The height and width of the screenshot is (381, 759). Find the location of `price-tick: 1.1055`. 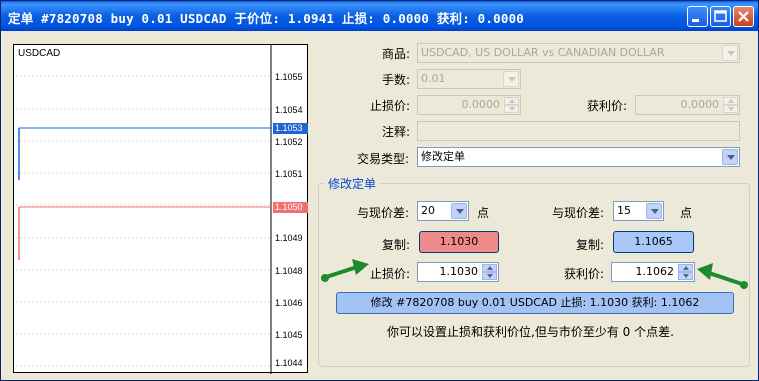

price-tick: 1.1055 is located at coordinates (289, 77).